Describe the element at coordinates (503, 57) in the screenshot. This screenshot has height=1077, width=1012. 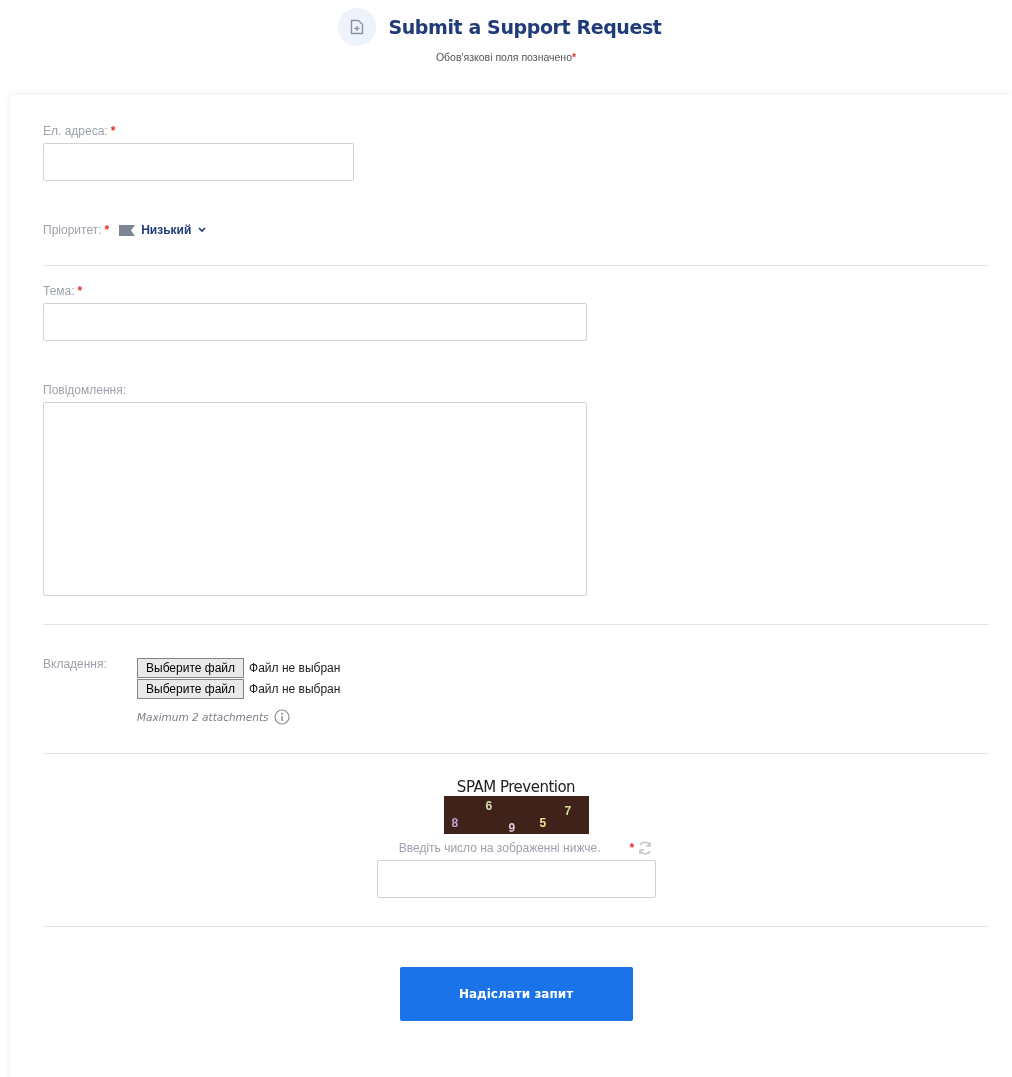
I see `required-note: Обов'язкові поля позначено` at that location.